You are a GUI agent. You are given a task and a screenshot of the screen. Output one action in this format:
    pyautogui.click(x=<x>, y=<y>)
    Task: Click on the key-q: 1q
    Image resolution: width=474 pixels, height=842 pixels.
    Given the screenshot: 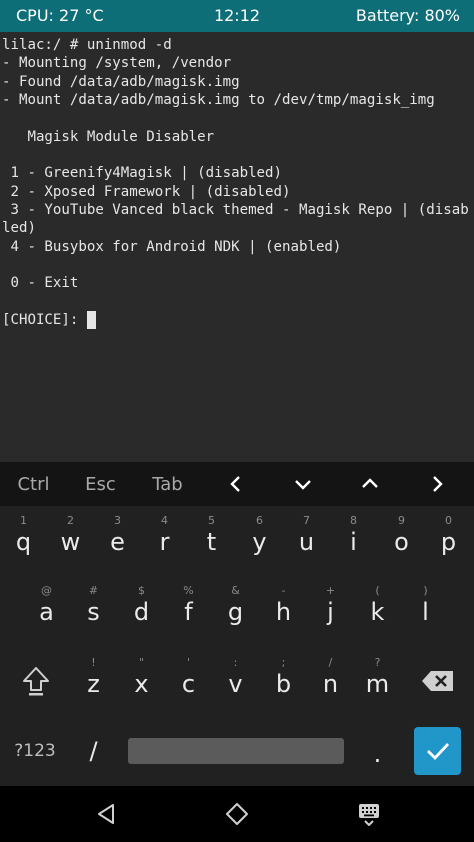 What is the action you would take?
    pyautogui.click(x=23, y=542)
    